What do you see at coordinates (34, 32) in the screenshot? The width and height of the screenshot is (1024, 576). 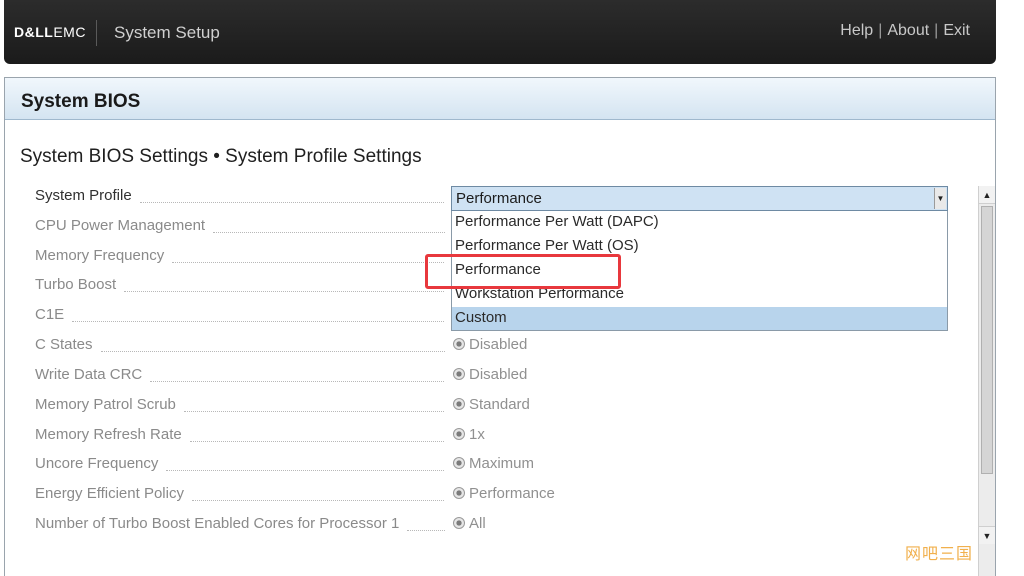 I see `brand-dell: D&LL` at bounding box center [34, 32].